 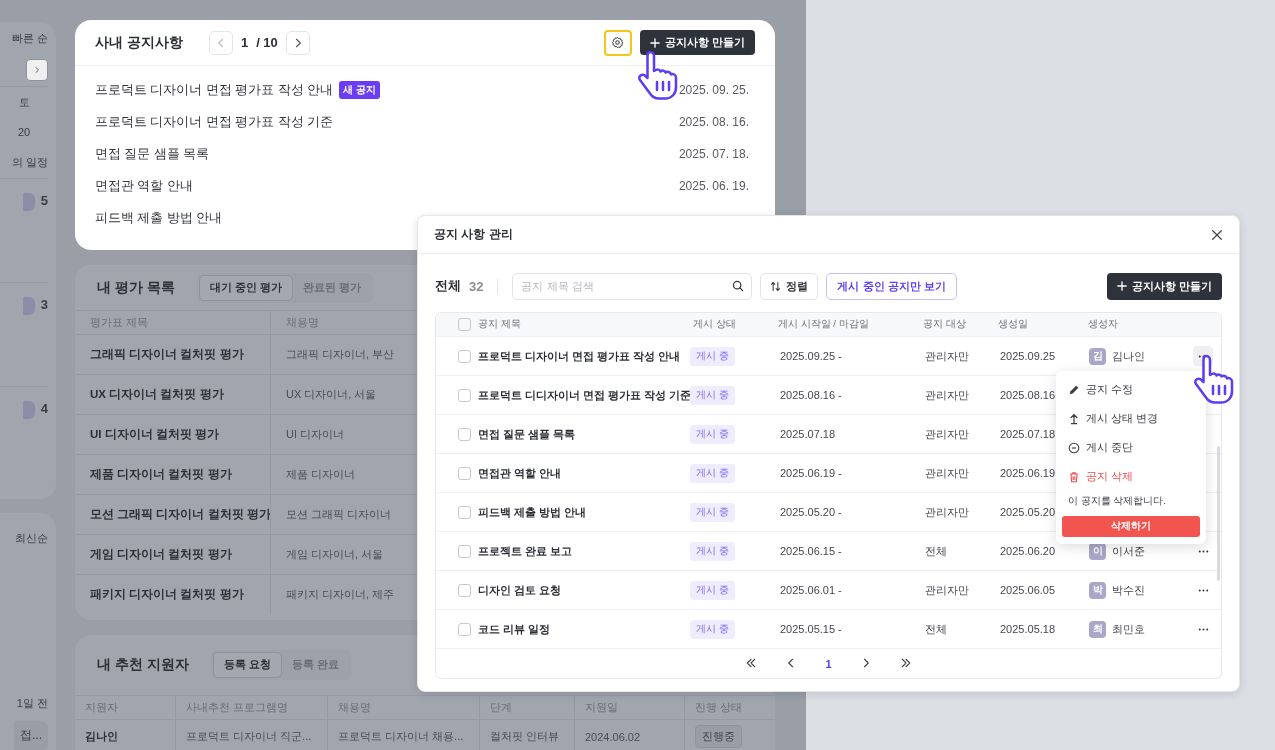 What do you see at coordinates (1074, 476) in the screenshot?
I see `trash-icon` at bounding box center [1074, 476].